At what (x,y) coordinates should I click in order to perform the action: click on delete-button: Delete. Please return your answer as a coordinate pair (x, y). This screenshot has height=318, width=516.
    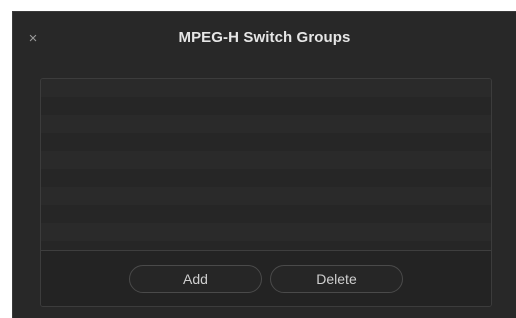
    Looking at the image, I should click on (336, 279).